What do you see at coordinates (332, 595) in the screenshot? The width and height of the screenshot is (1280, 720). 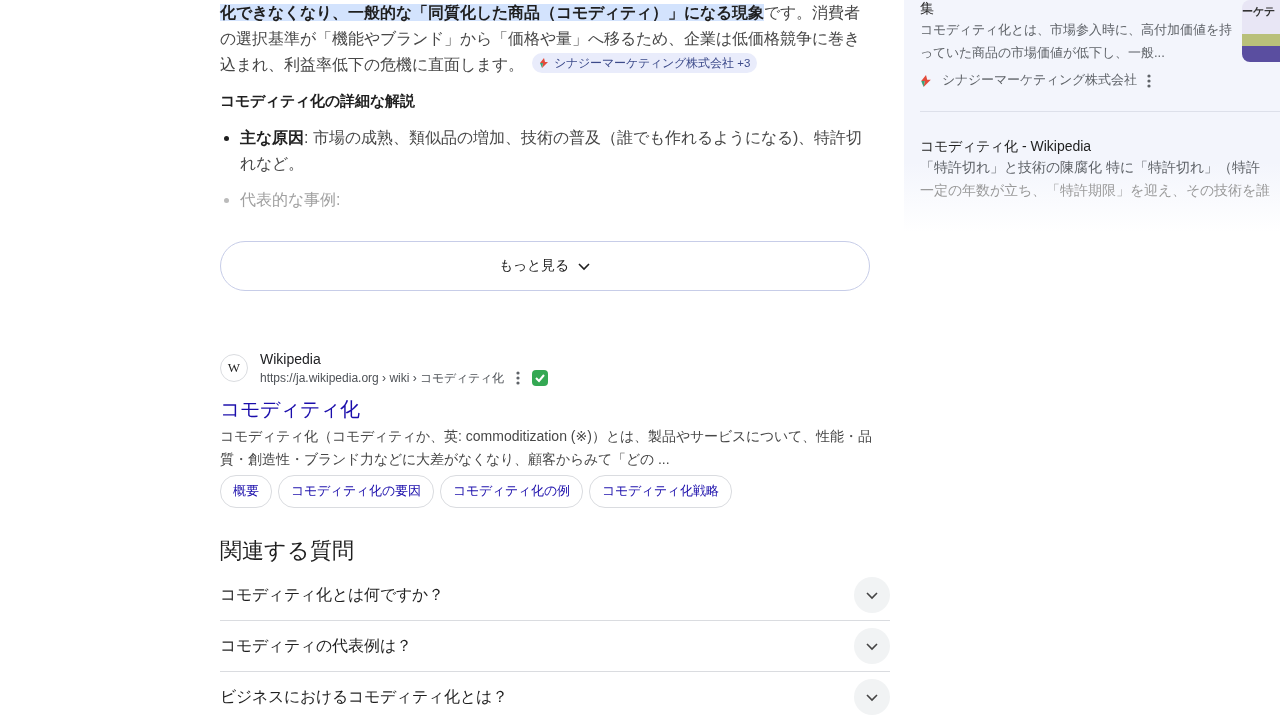 I see `question-text: コモディティ化とは何ですか？` at bounding box center [332, 595].